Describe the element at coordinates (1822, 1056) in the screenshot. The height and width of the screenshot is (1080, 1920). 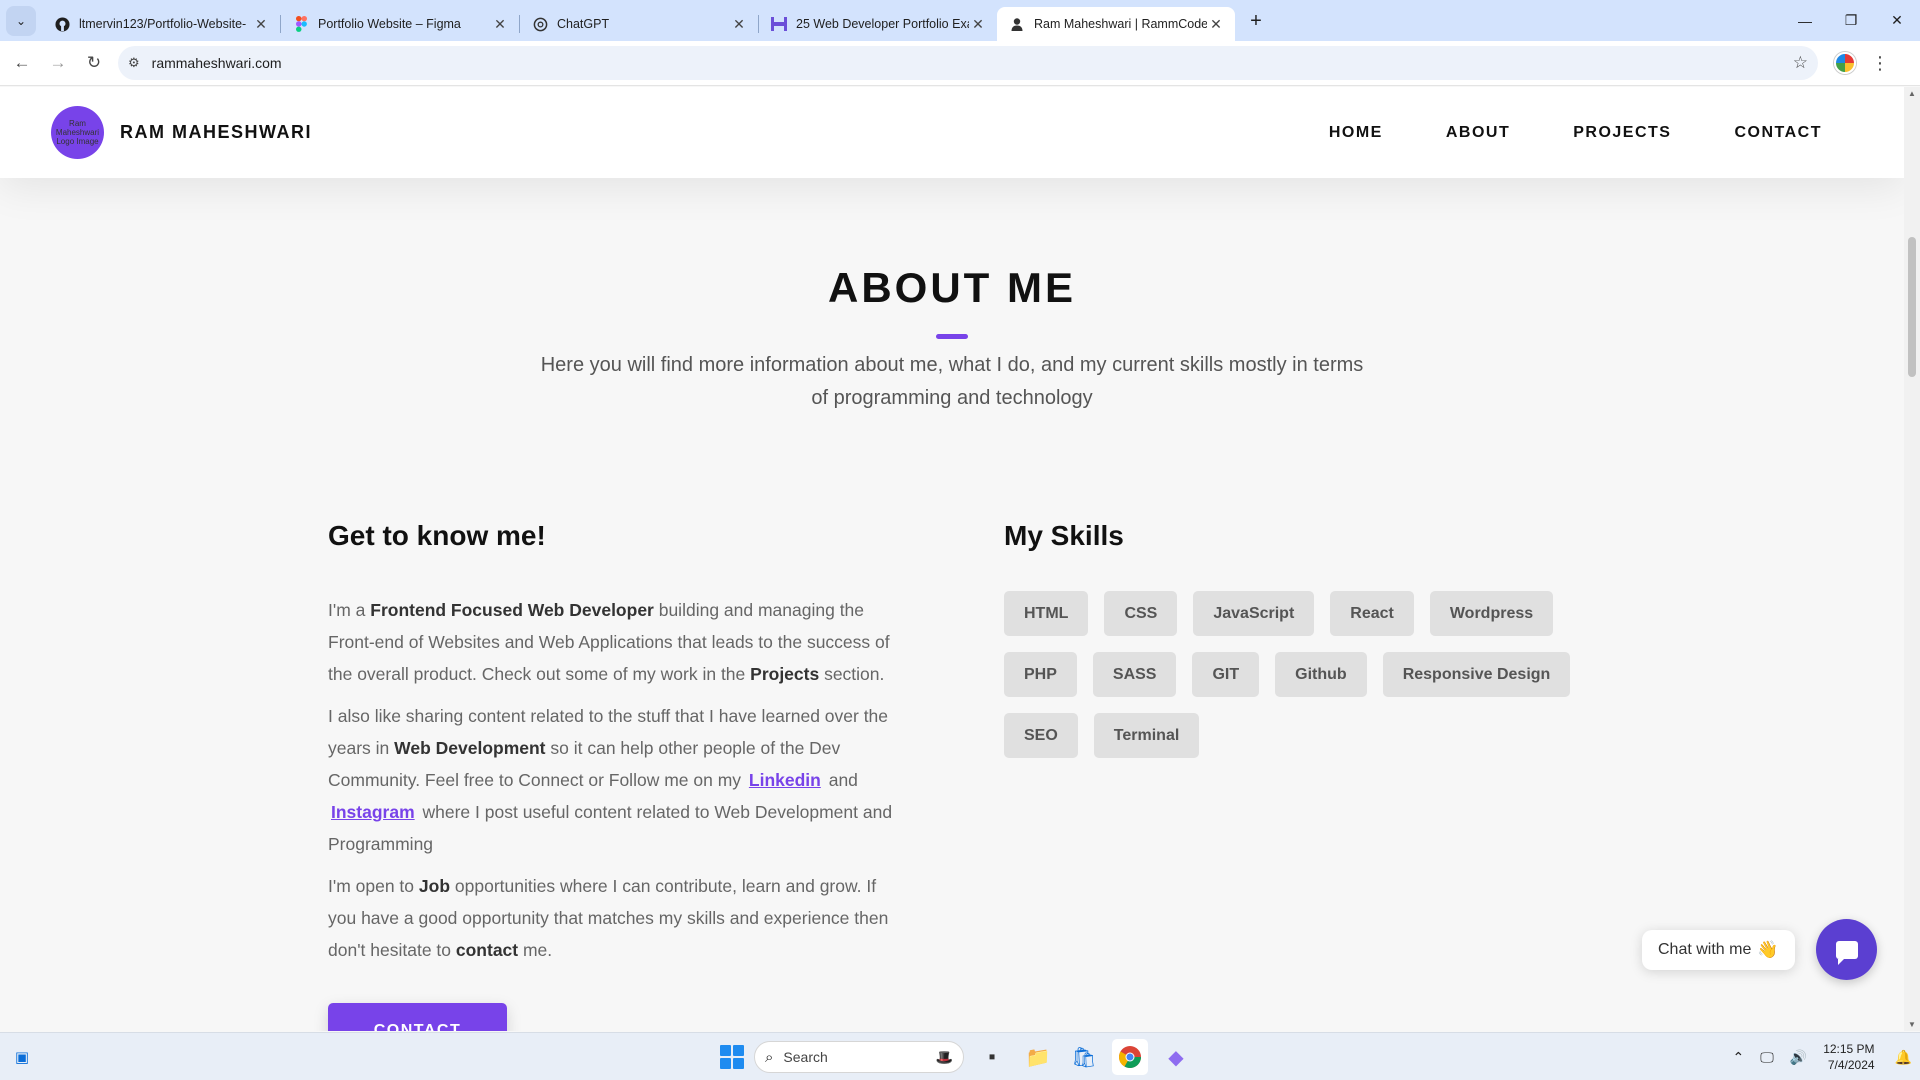
I see `system-tray: ⌃ 🖵 🔊 12:15 PM 7/4/2024 🔔` at that location.